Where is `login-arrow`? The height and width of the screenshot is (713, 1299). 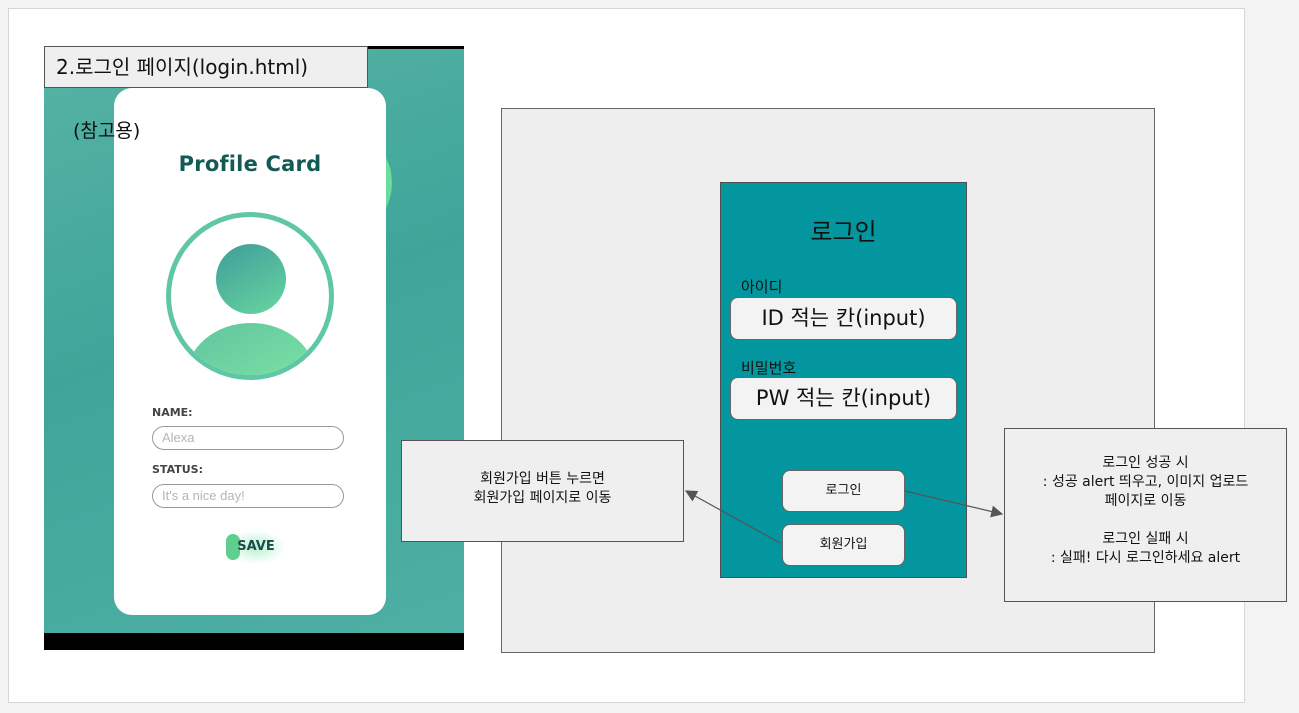
login-arrow is located at coordinates (954, 504).